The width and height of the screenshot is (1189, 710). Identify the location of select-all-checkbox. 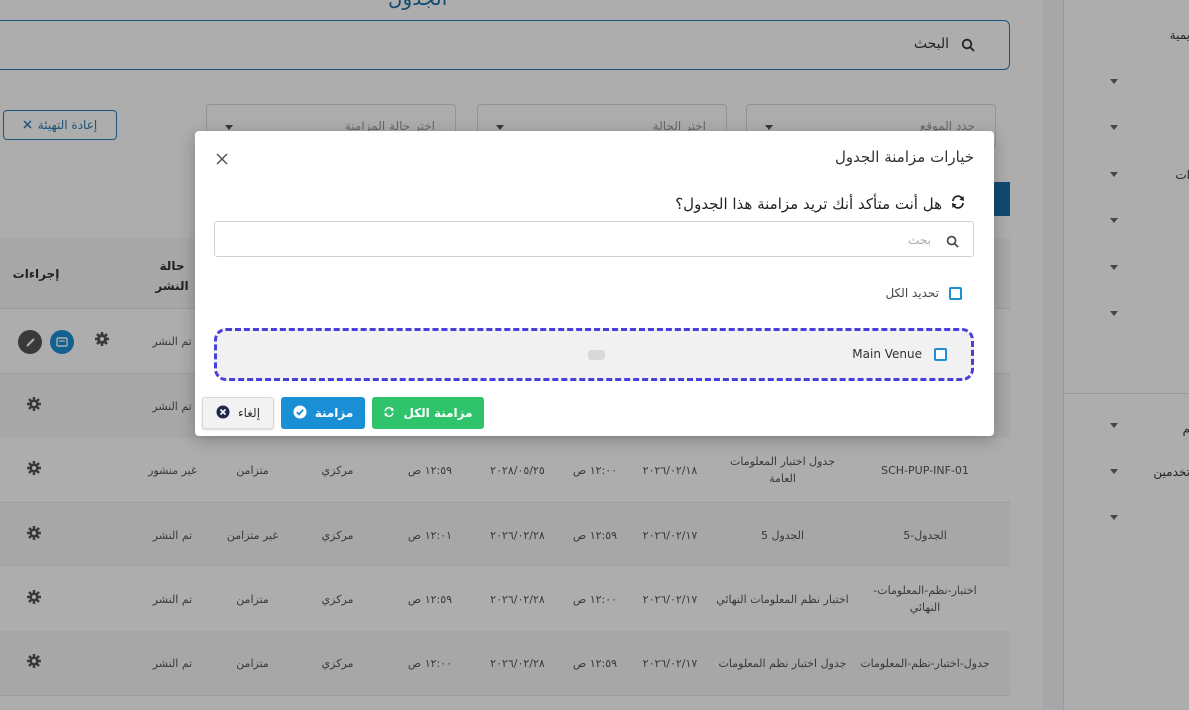
(955, 293).